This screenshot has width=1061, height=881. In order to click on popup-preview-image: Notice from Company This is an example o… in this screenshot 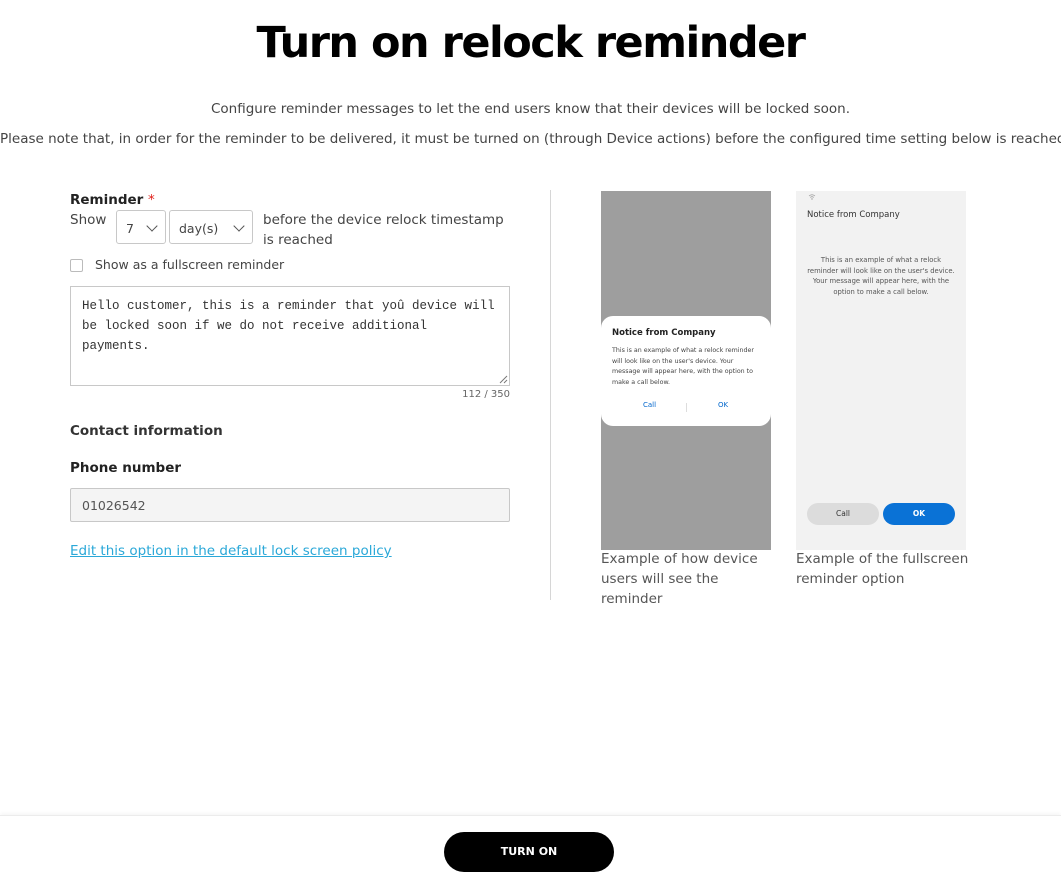, I will do `click(686, 370)`.